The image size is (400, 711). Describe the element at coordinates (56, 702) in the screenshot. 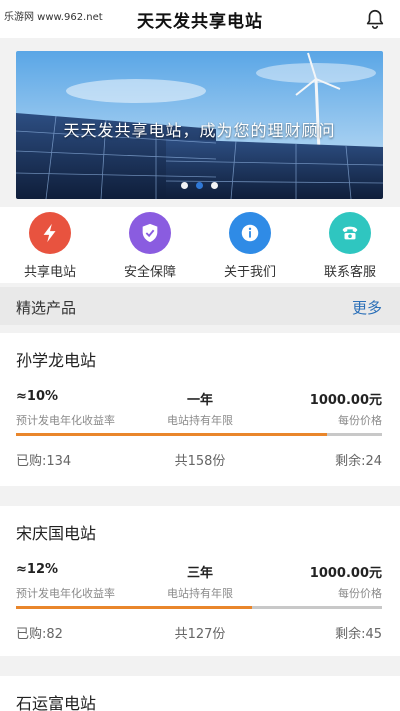

I see `product-name: 石运富电站` at that location.